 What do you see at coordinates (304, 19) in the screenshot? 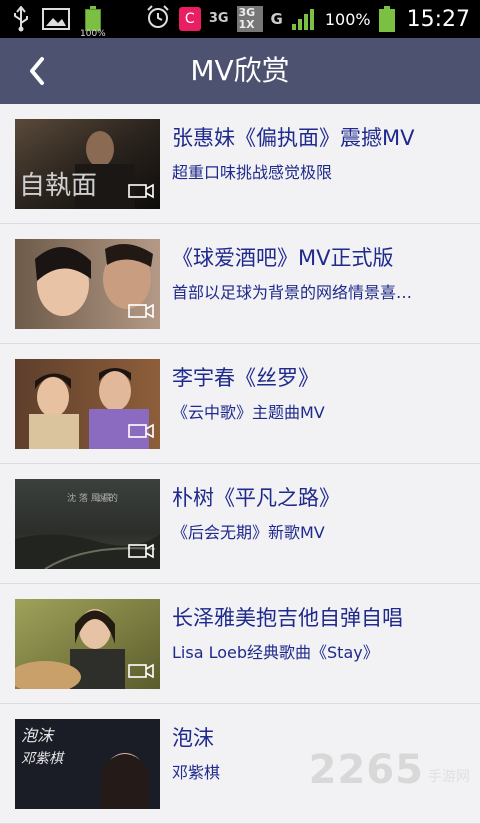
I see `signal-icon` at bounding box center [304, 19].